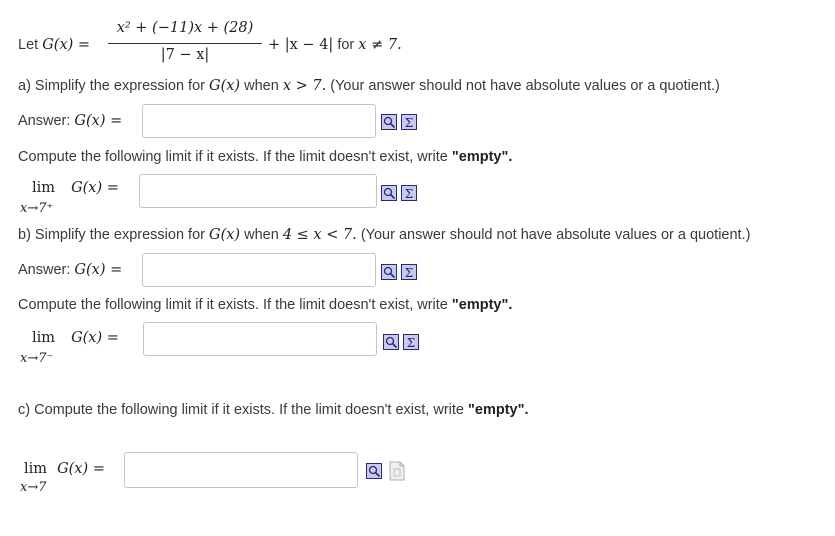  I want to click on part-a-answer-row: Answer: G(x) =, so click(70, 121).